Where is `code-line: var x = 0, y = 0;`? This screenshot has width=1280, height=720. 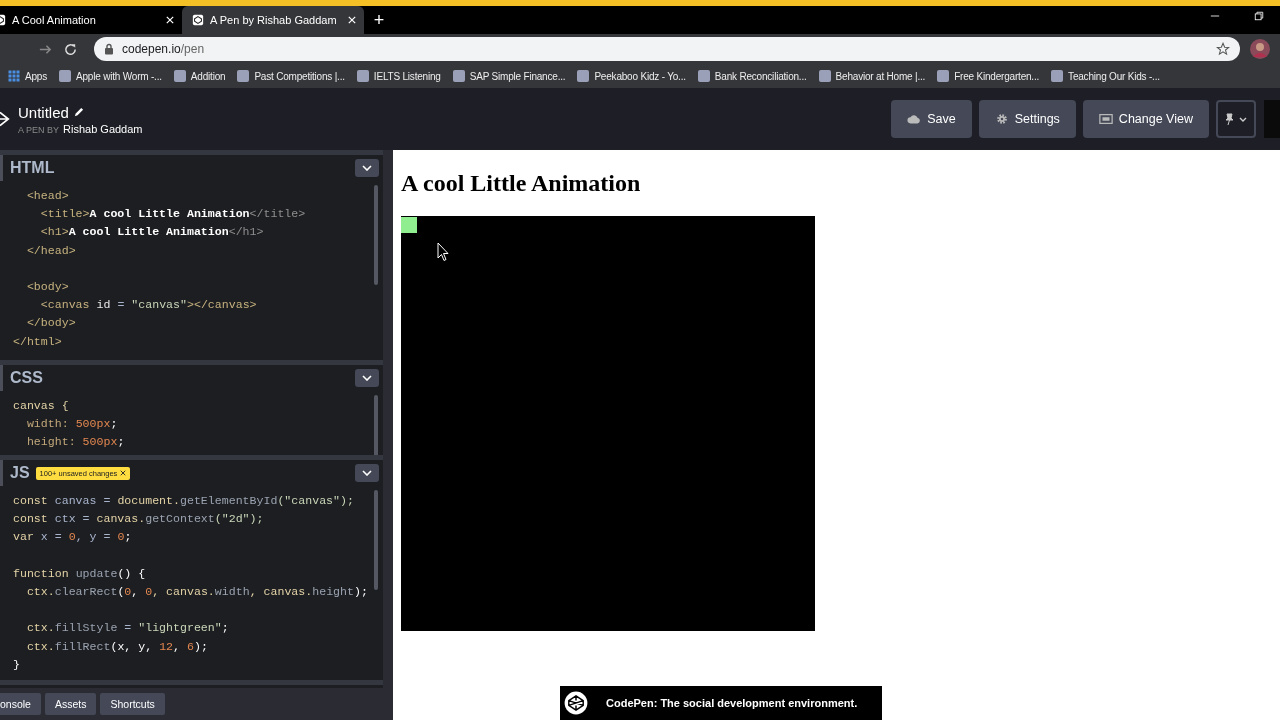 code-line: var x = 0, y = 0; is located at coordinates (72, 537).